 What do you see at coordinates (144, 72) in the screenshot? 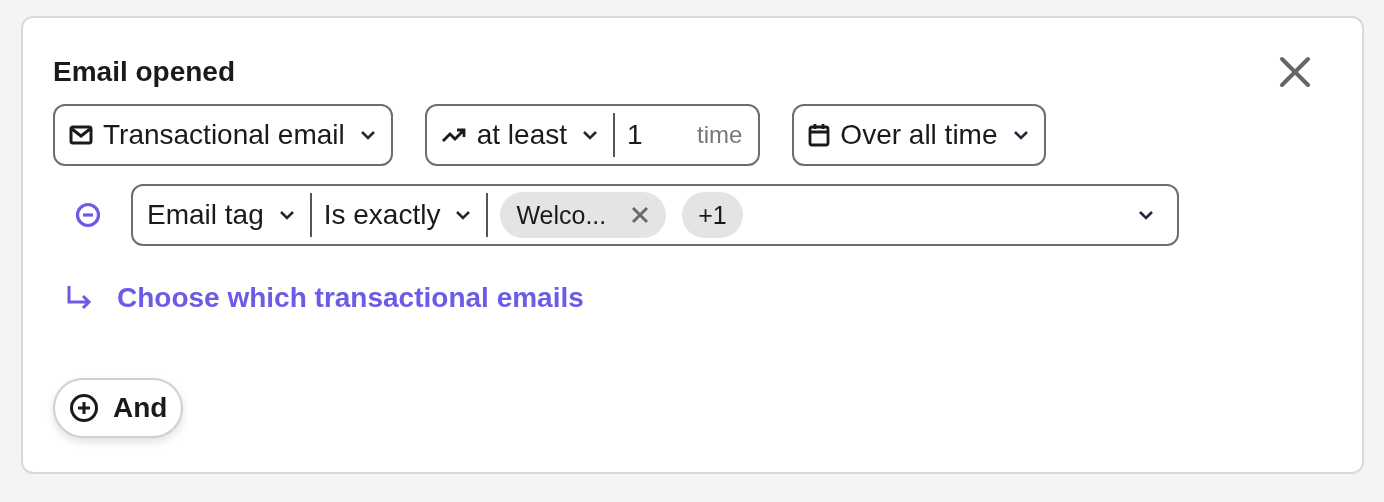
I see `condition-title: Email opened` at bounding box center [144, 72].